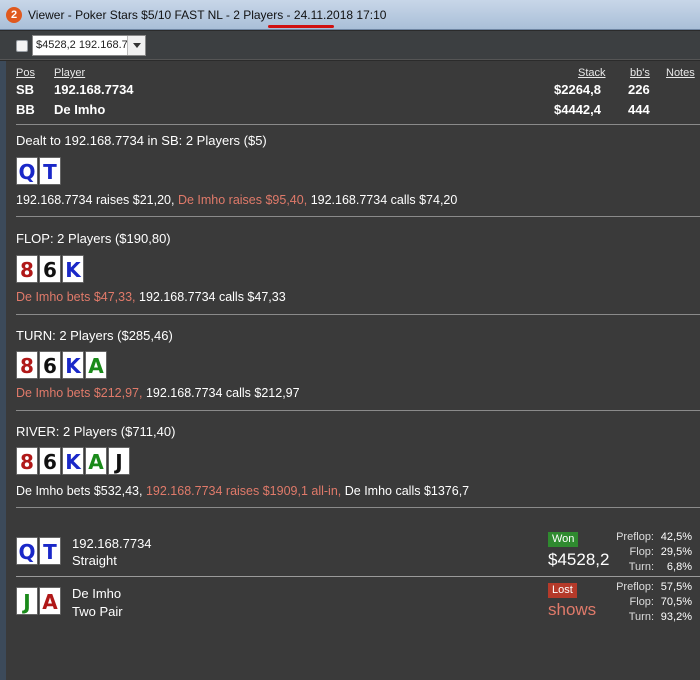  Describe the element at coordinates (358, 92) in the screenshot. I see `table-row: SB 192.168.7734 $2264,8 226` at that location.